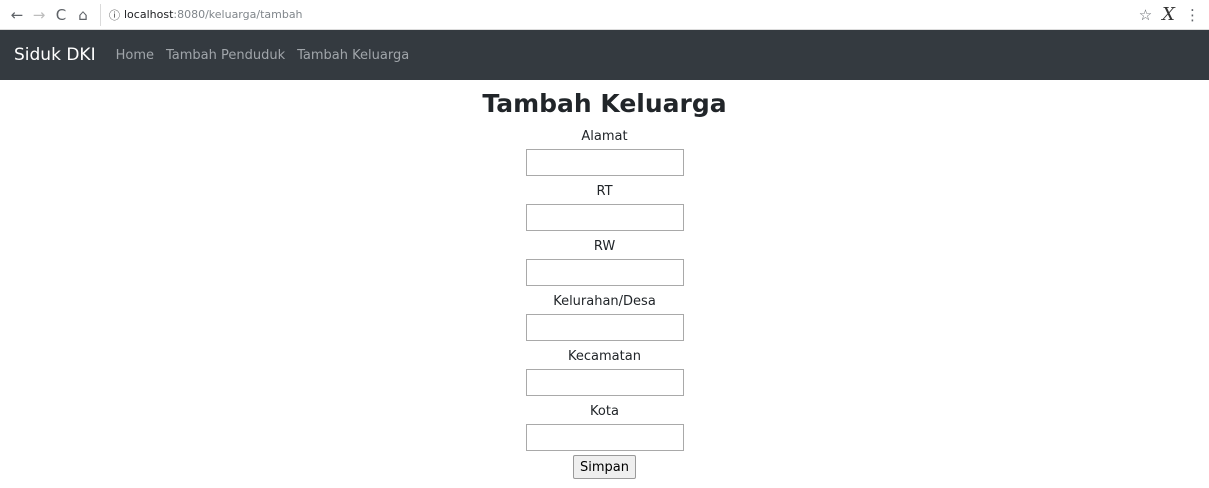 Image resolution: width=1209 pixels, height=488 pixels. What do you see at coordinates (55, 55) in the screenshot?
I see `navbar-brand: Siduk DKI` at bounding box center [55, 55].